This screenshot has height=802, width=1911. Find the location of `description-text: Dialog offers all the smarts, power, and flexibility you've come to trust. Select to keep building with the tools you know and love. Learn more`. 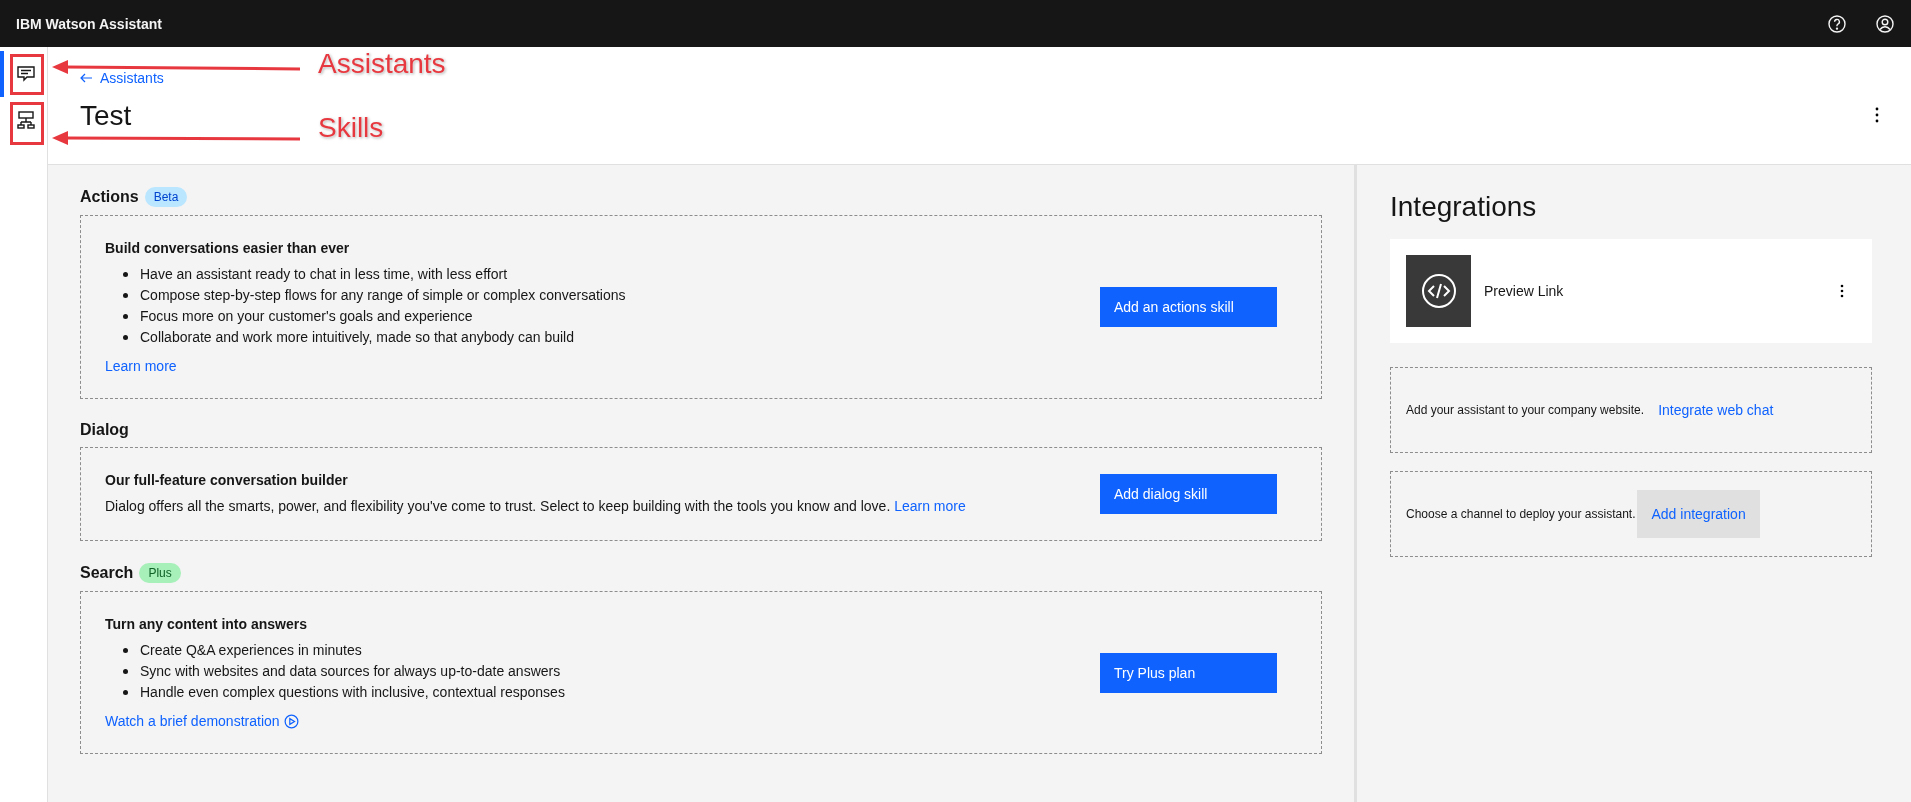

description-text: Dialog offers all the smarts, power, and flexibility you've come to trust. Select to keep building with the tools you know and love. Learn more is located at coordinates (536, 506).